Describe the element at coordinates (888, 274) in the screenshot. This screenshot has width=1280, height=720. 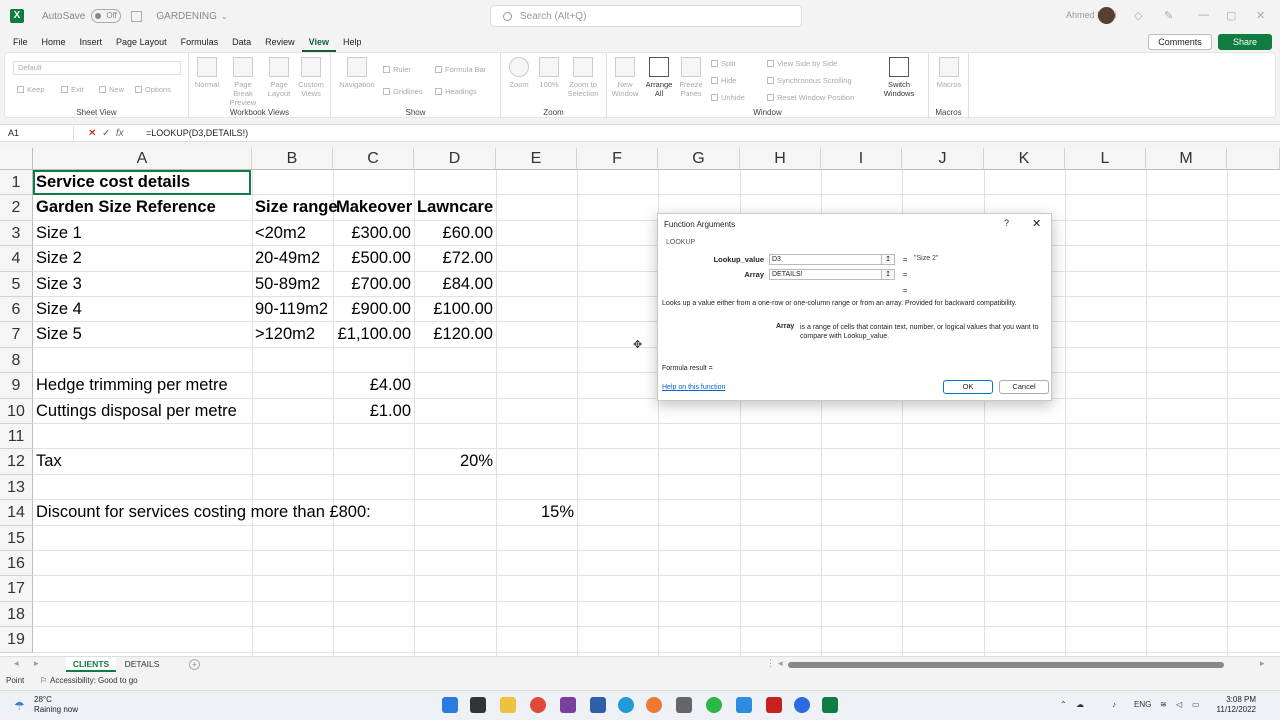
I see `collapse-dialog-icon: ↥` at that location.